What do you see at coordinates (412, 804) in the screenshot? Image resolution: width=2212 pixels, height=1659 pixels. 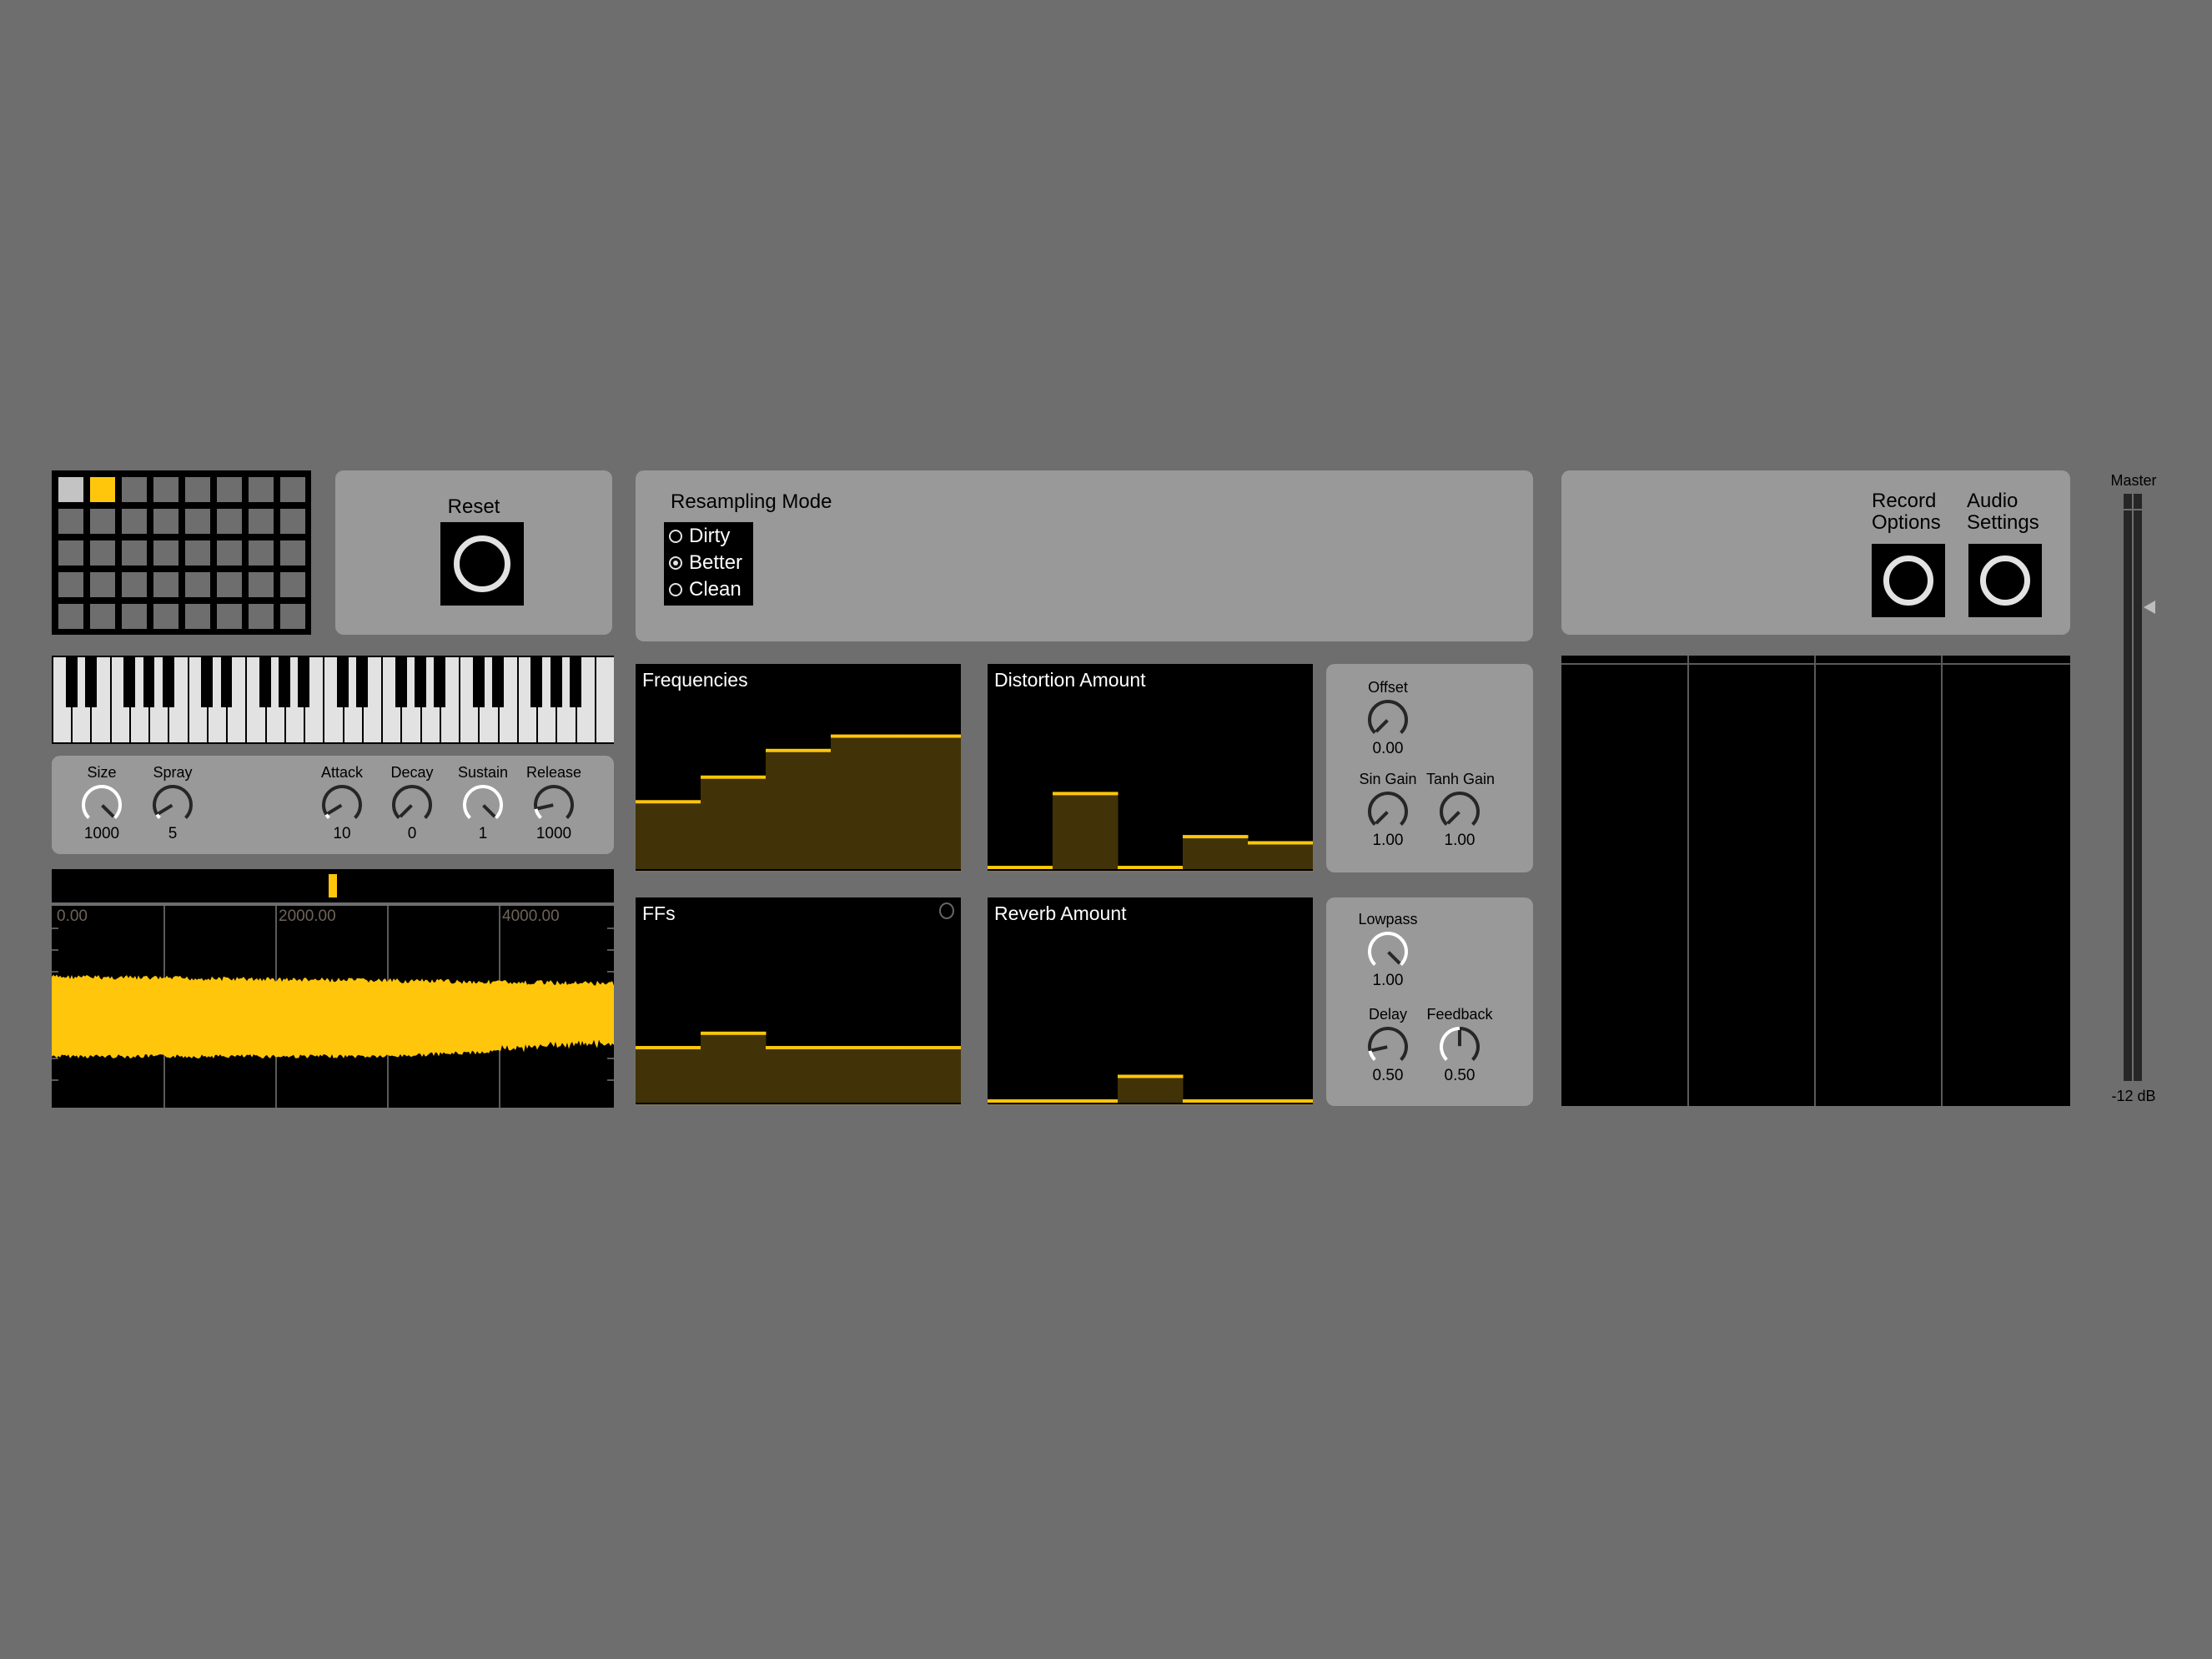 I see `knob-decay: Decay 0` at bounding box center [412, 804].